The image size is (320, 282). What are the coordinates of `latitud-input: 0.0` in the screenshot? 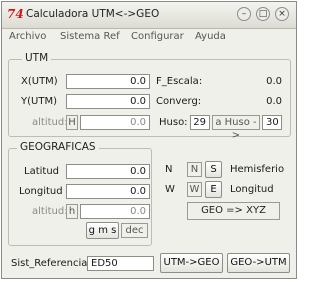 It's located at (108, 171).